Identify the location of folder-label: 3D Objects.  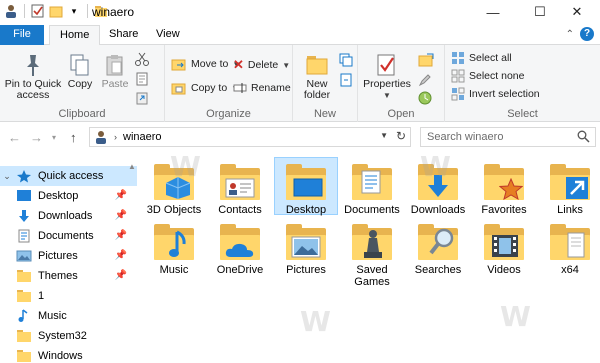
(174, 210).